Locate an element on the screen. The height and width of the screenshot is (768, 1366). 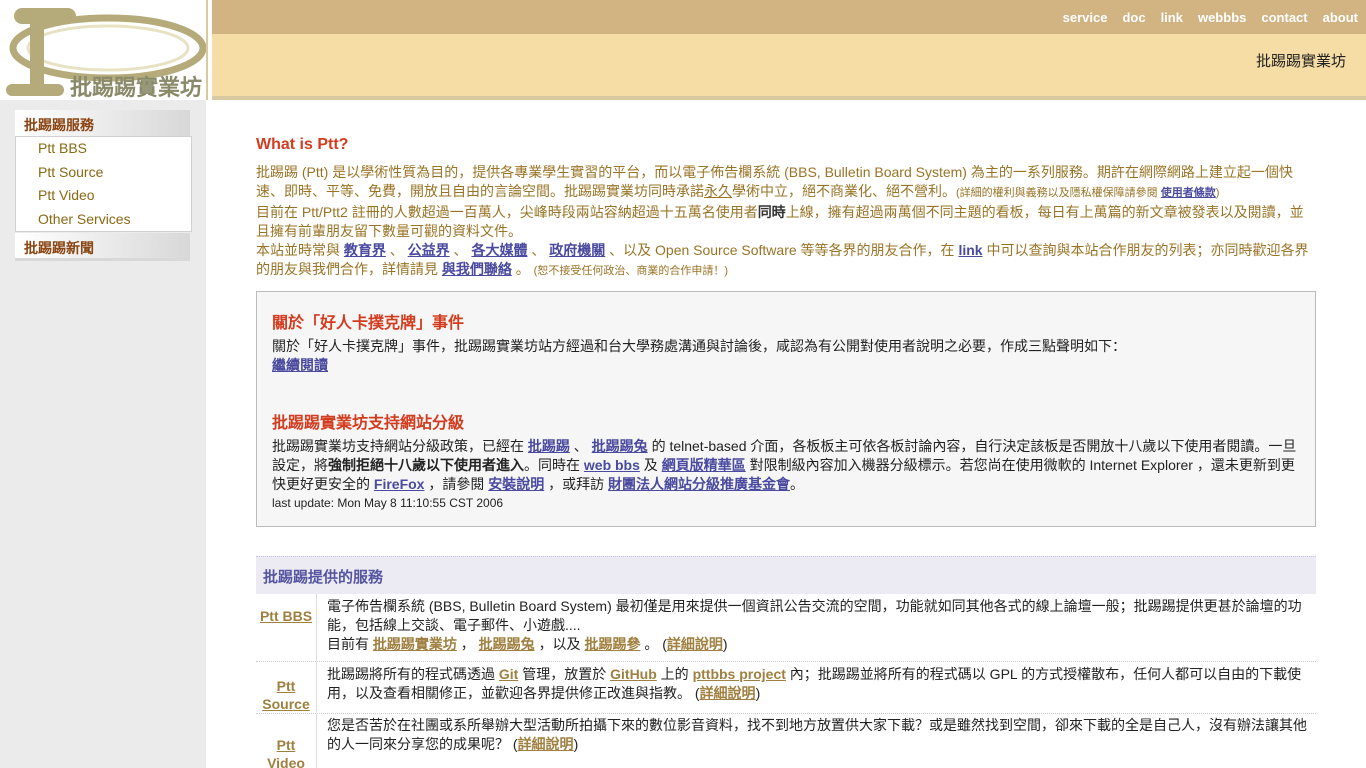
source-details-link: 詳細說明 is located at coordinates (728, 693).